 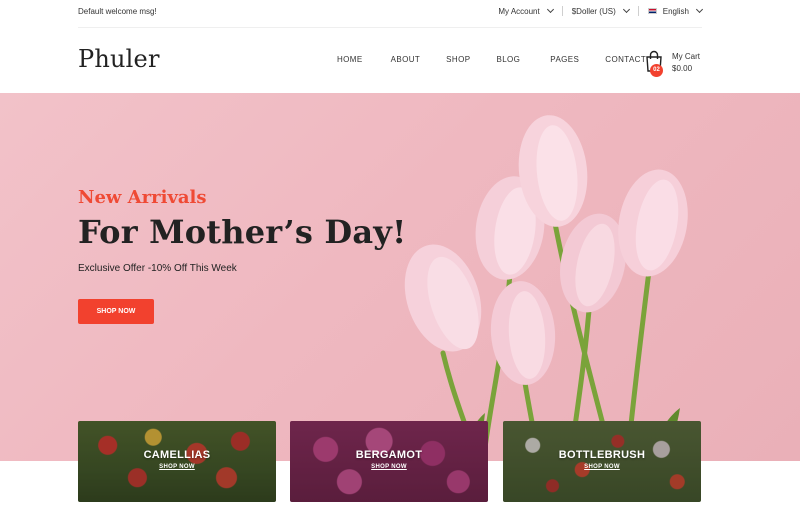 What do you see at coordinates (458, 59) in the screenshot?
I see `nav-shop: SHOP` at bounding box center [458, 59].